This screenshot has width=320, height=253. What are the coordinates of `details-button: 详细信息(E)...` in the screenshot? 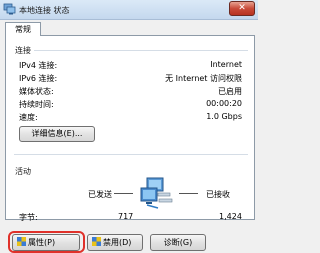 It's located at (57, 134).